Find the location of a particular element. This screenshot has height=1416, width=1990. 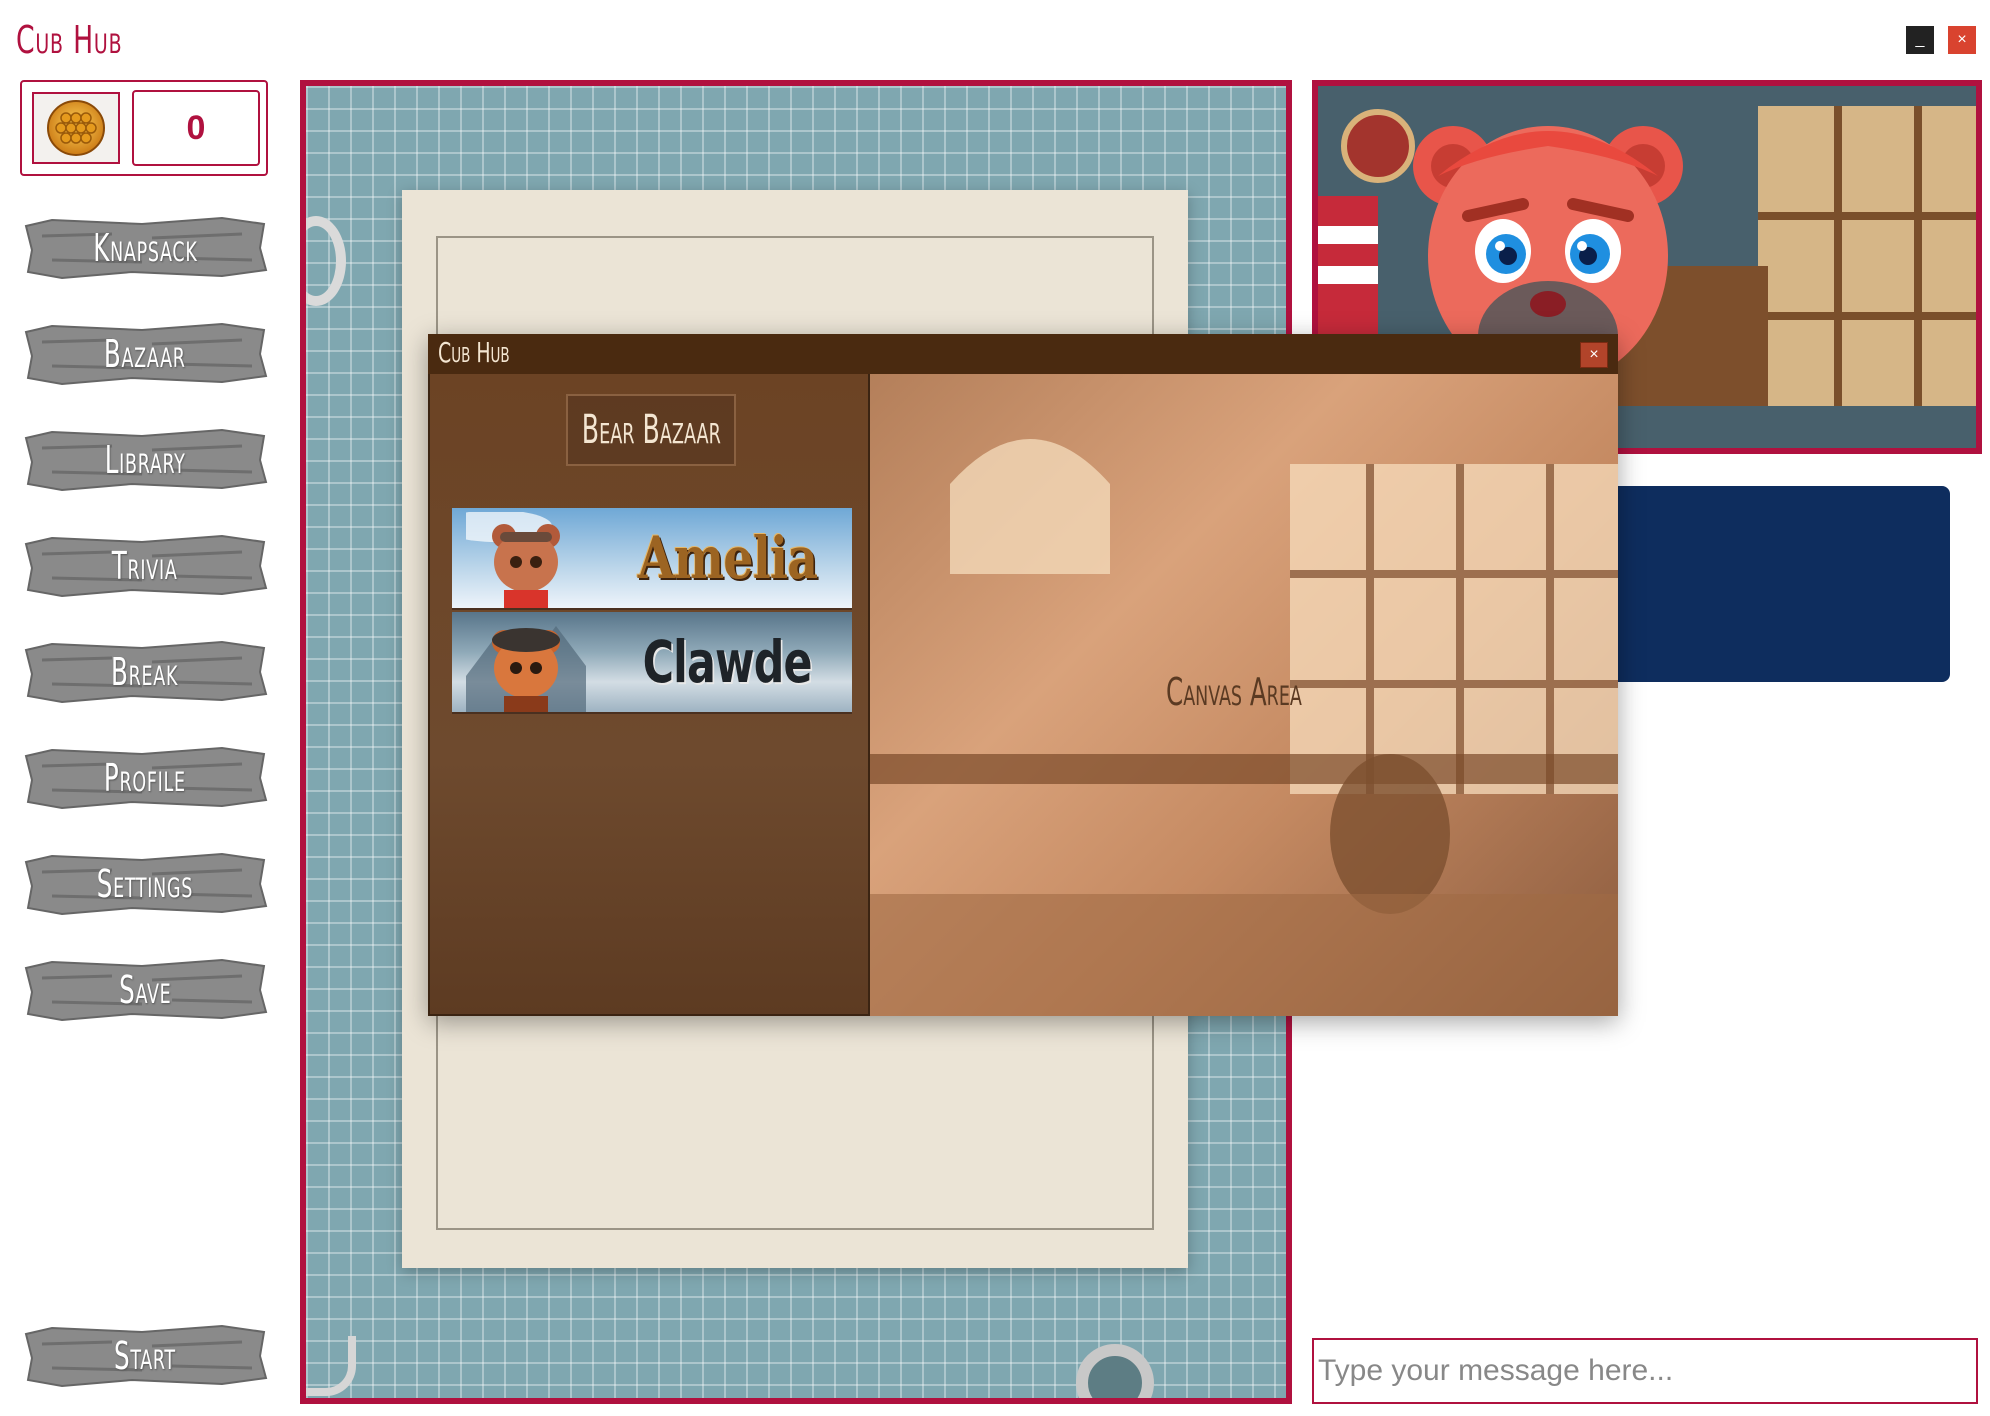

bazaar-sidebar: Bear Bazaar Amelia Clawde is located at coordinates (649, 695).